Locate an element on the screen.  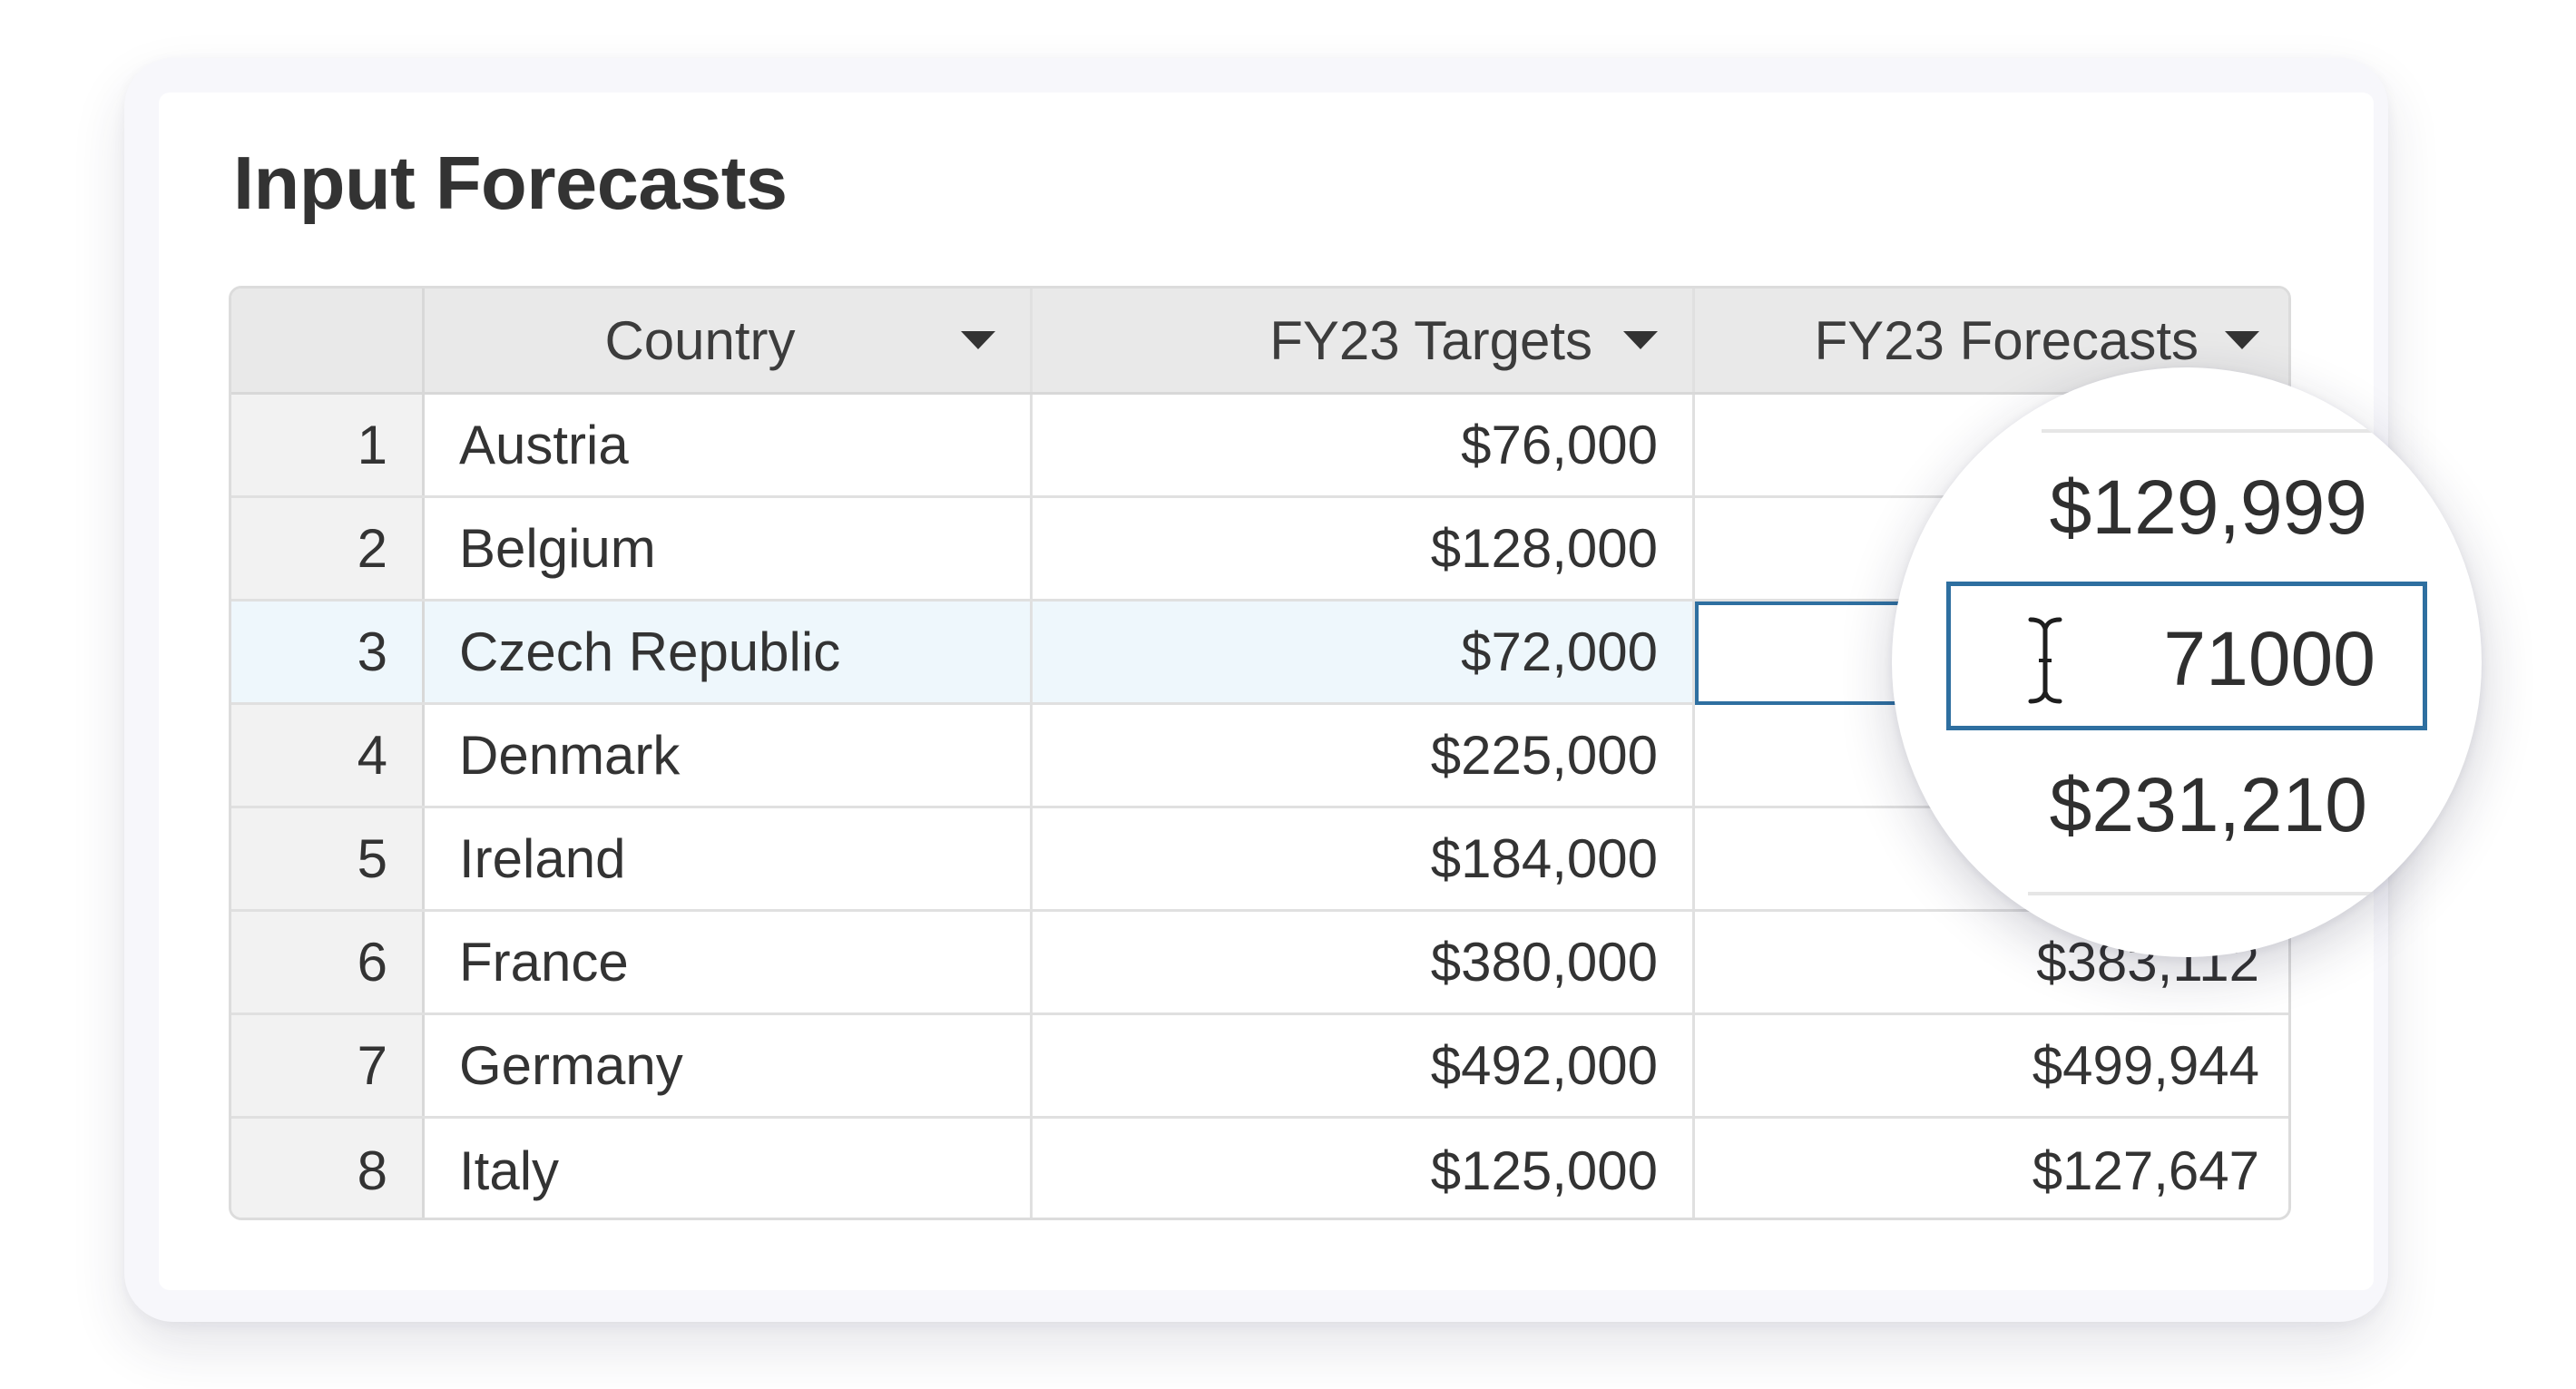
table-row: 8 Italy $125,000 $127,647 is located at coordinates (1259, 1168).